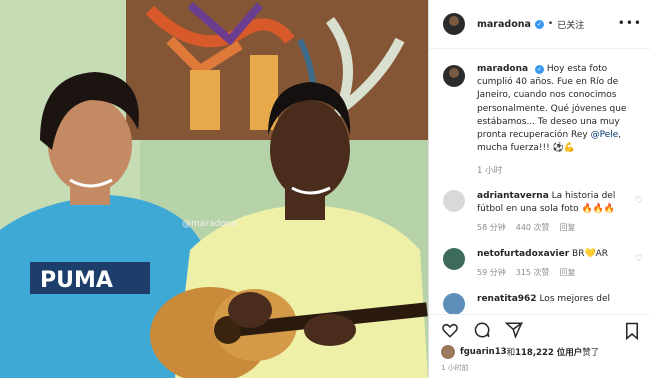  What do you see at coordinates (507, 299) in the screenshot?
I see `comment-username: renatita962` at bounding box center [507, 299].